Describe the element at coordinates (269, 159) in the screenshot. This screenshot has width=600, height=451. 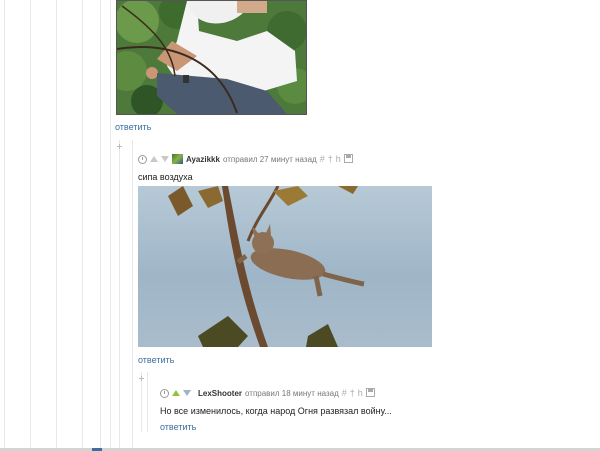
I see `comment-meta: отправил 27 минут назад` at that location.